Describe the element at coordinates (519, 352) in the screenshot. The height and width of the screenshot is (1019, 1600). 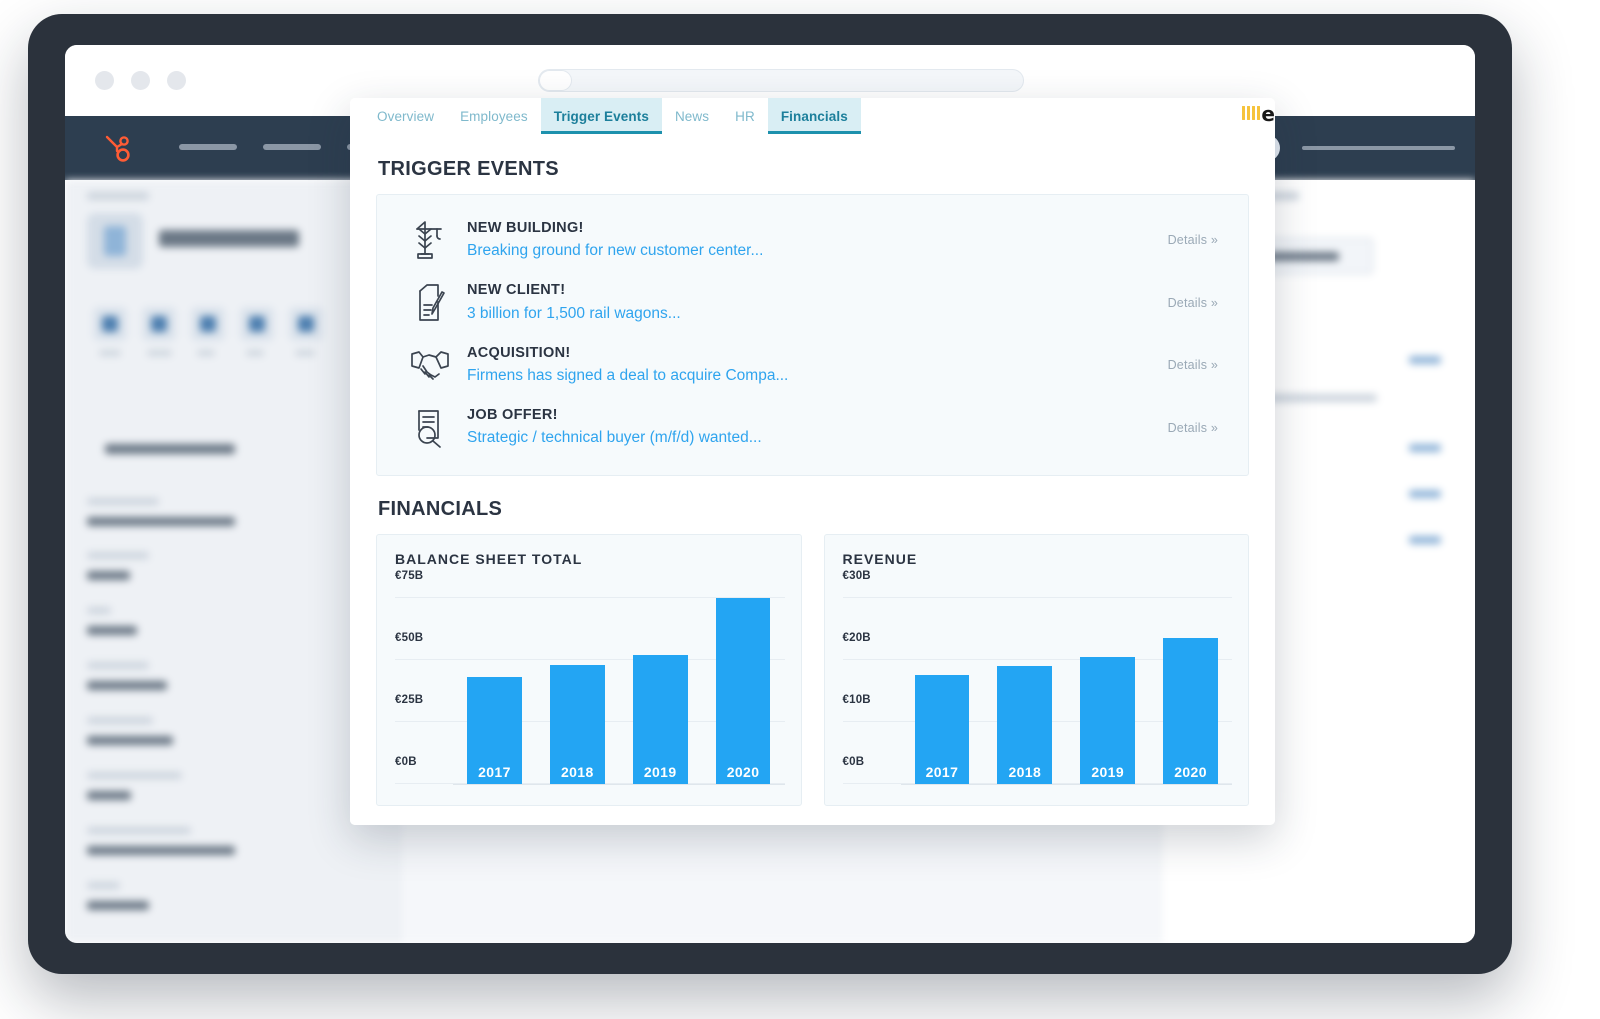
I see `event-title: ACQUISITION!` at that location.